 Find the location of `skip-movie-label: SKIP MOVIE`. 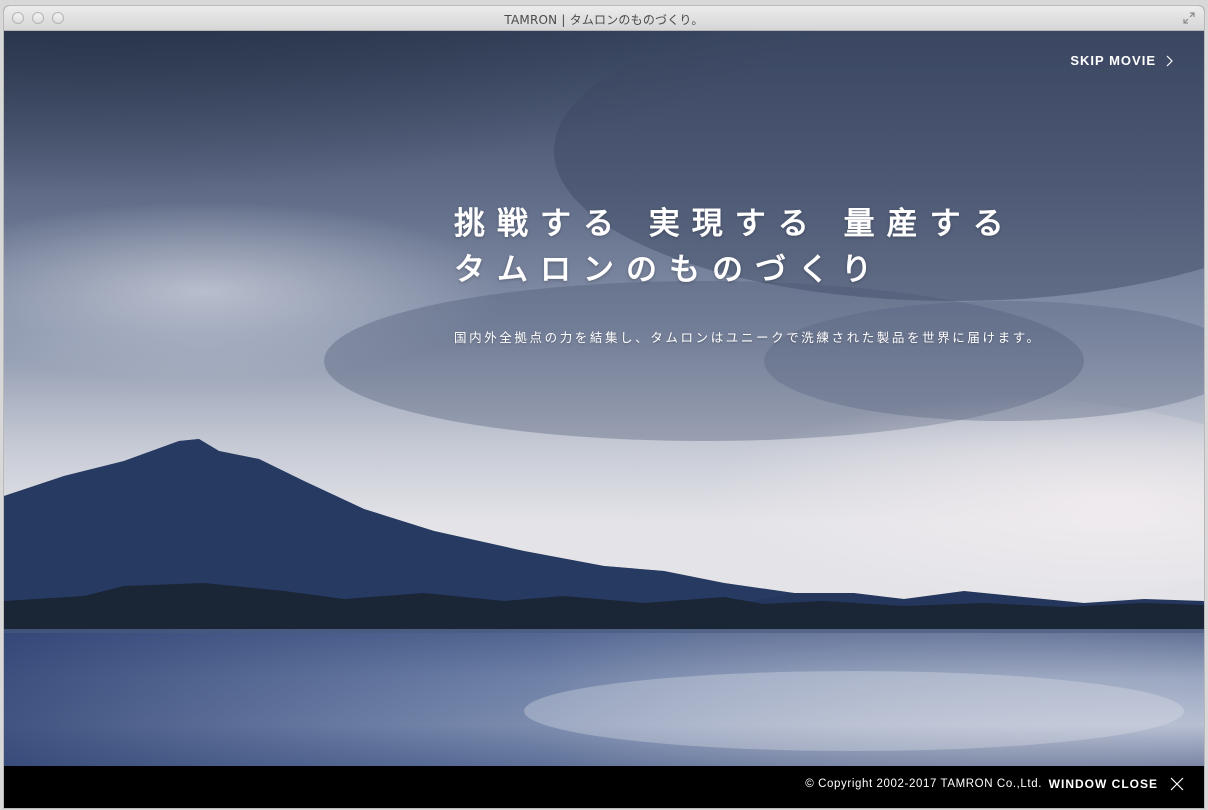

skip-movie-label: SKIP MOVIE is located at coordinates (1113, 60).